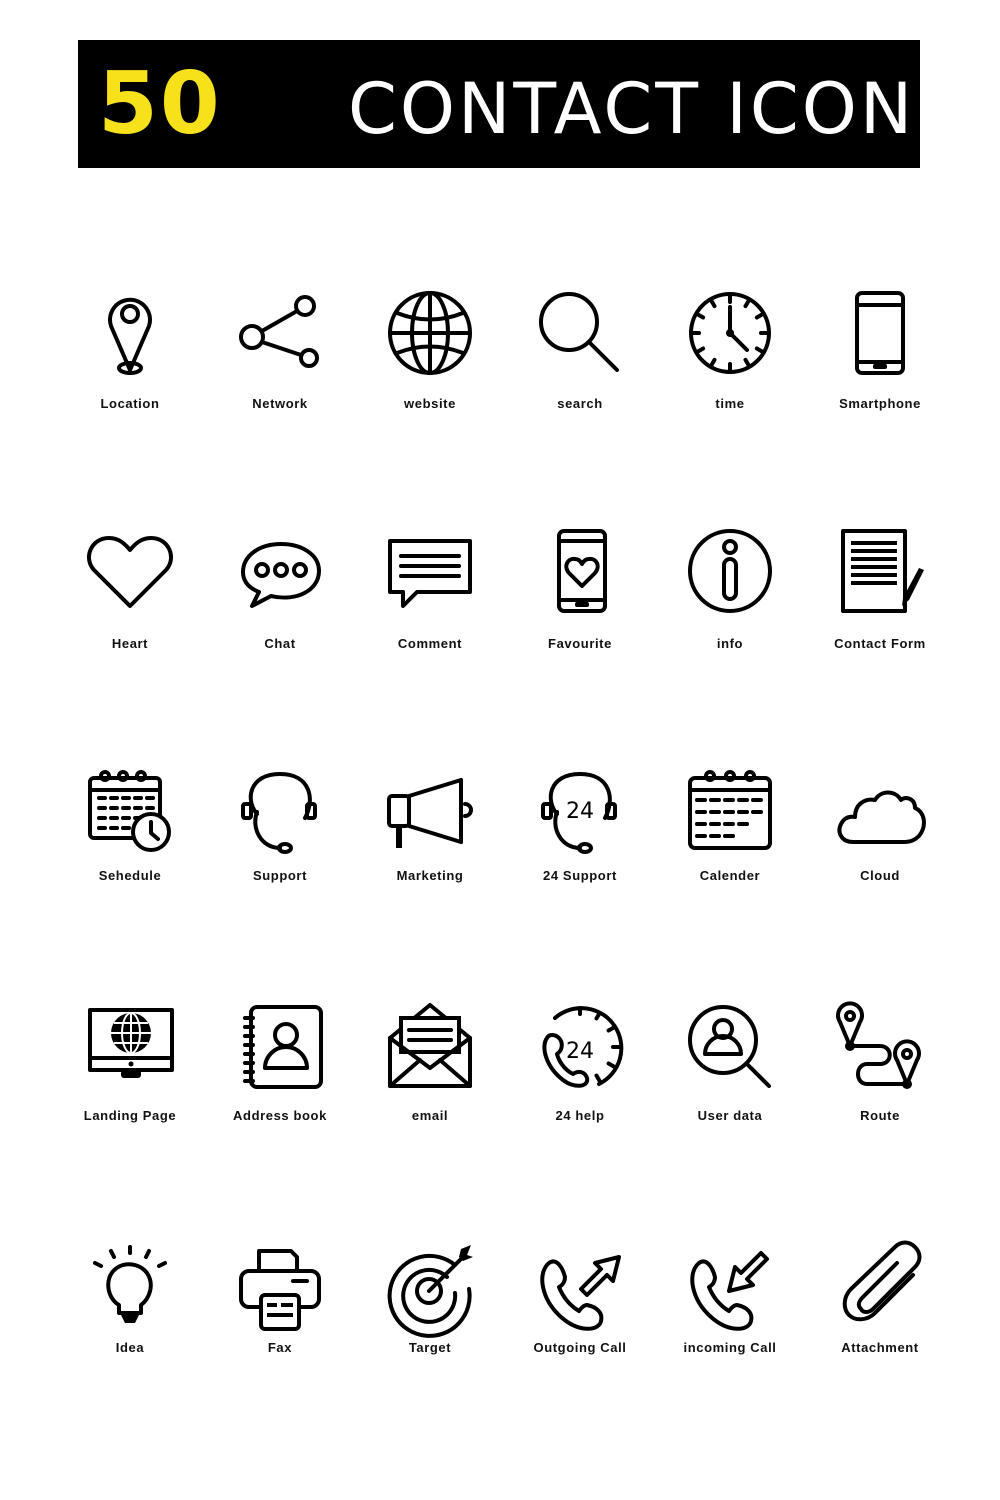 This screenshot has width=1000, height=1500. Describe the element at coordinates (430, 643) in the screenshot. I see `icon-label: Comment` at that location.